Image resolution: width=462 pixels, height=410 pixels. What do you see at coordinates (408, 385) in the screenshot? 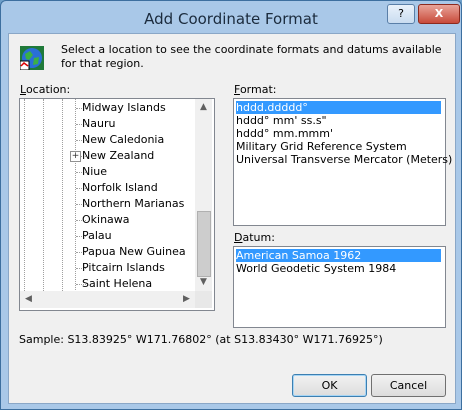
I see `cancel-button: Cancel` at bounding box center [408, 385].